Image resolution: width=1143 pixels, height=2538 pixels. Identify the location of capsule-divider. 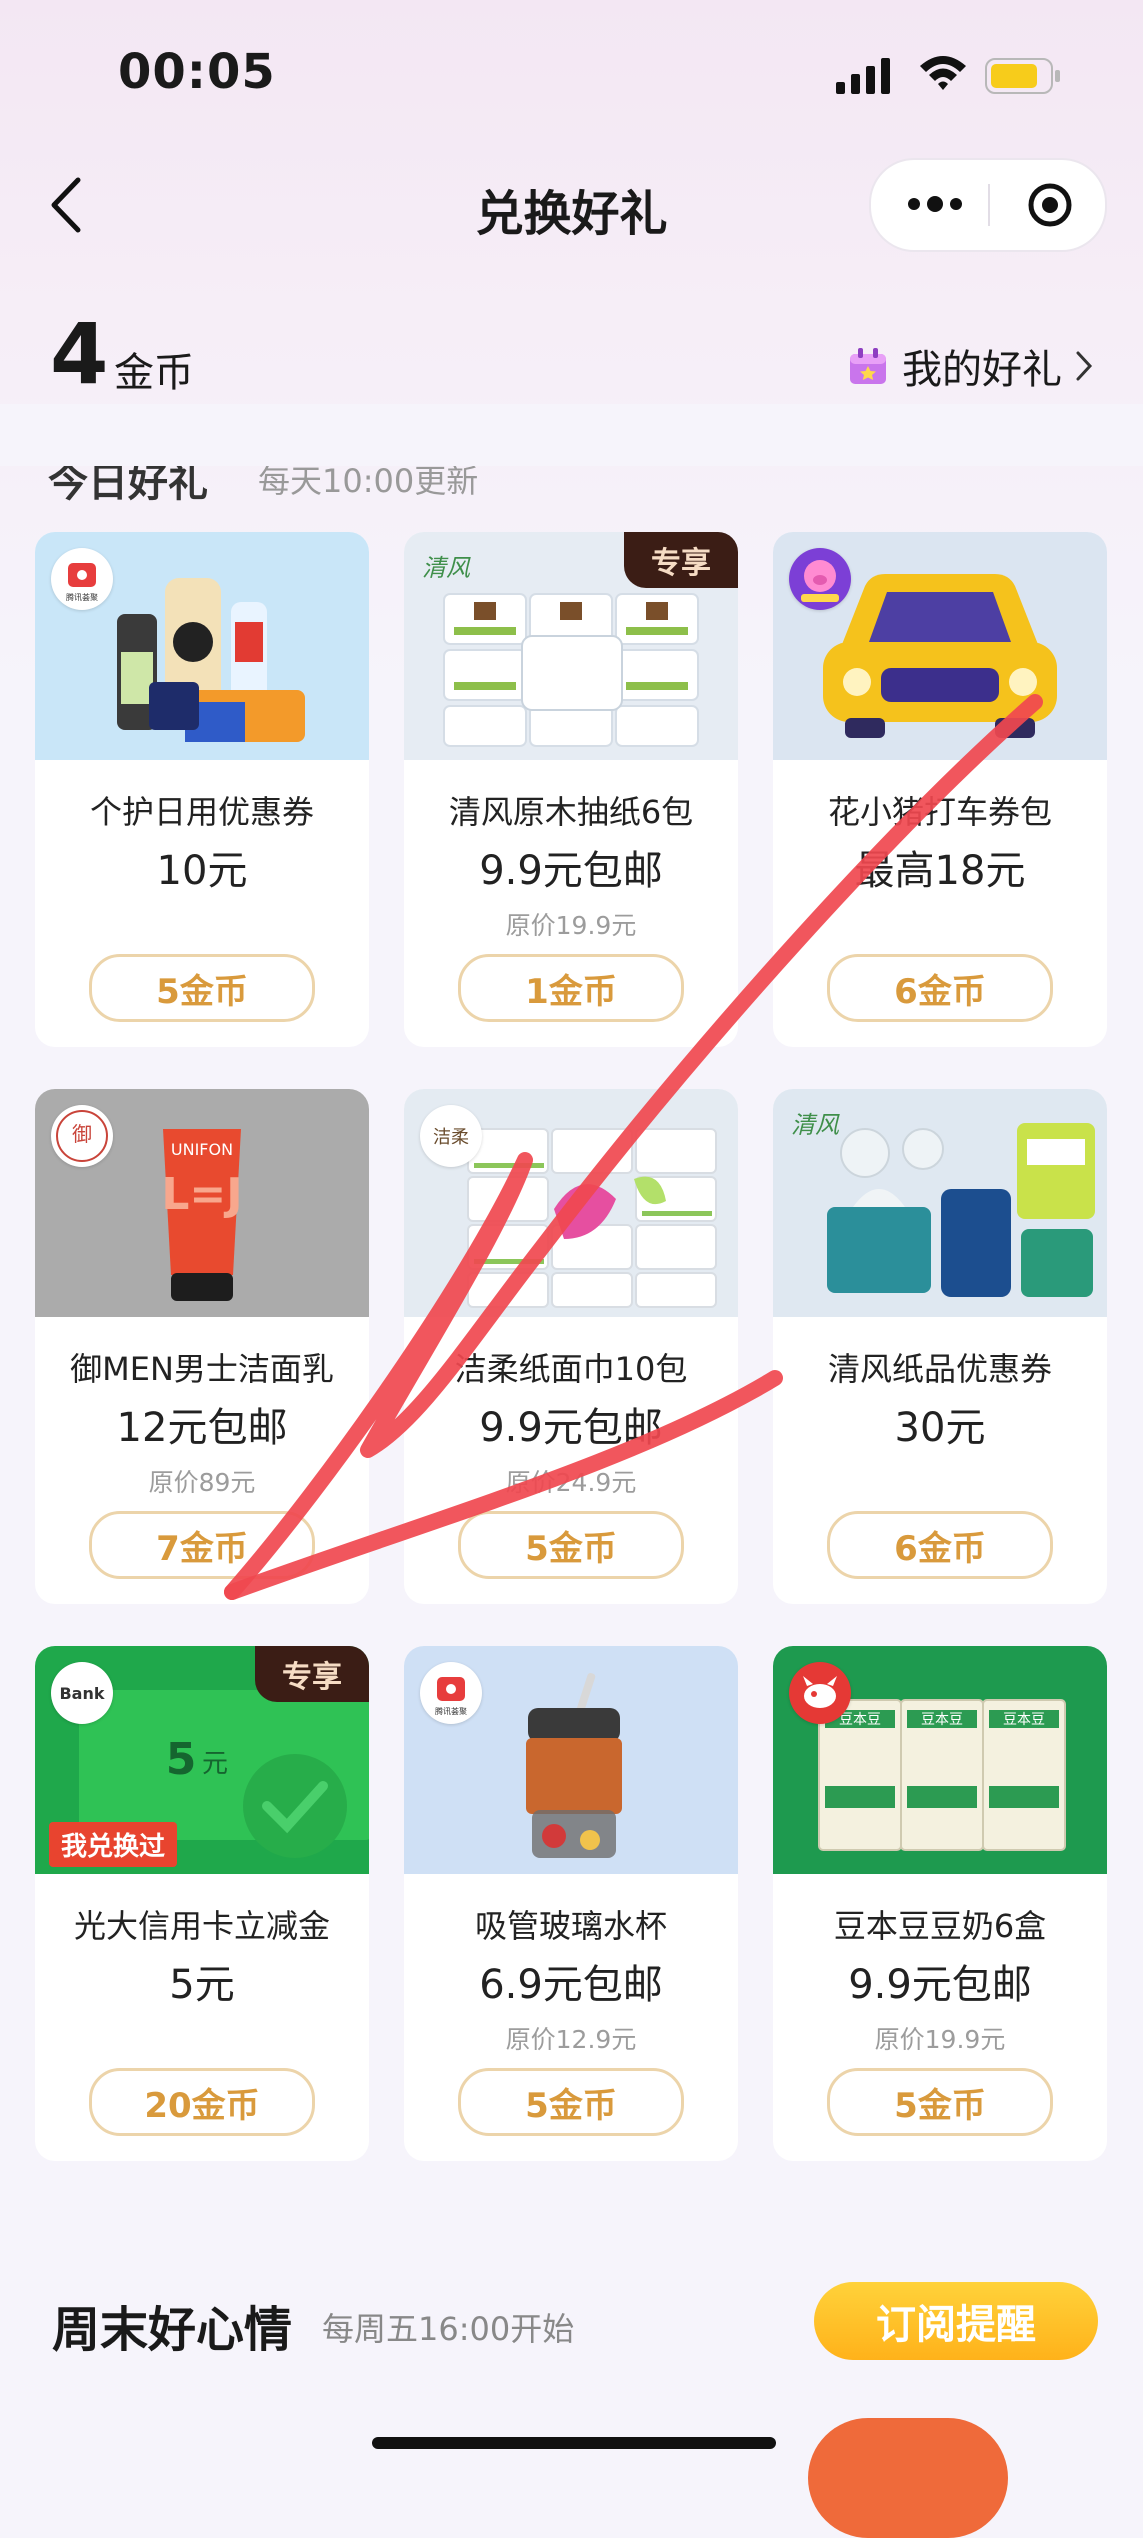
(989, 205).